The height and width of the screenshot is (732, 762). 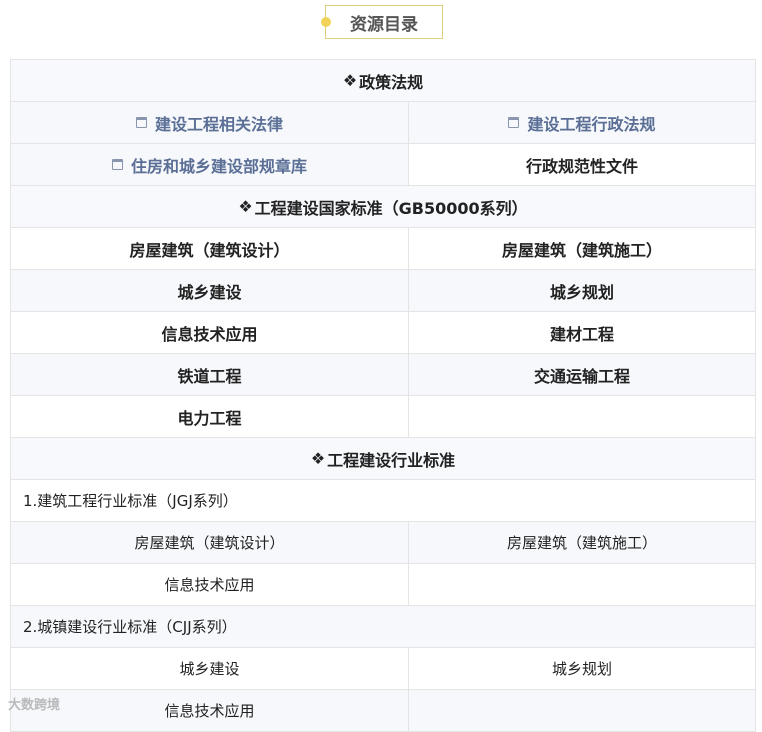 I want to click on category-cell: 电力工程, so click(x=210, y=417).